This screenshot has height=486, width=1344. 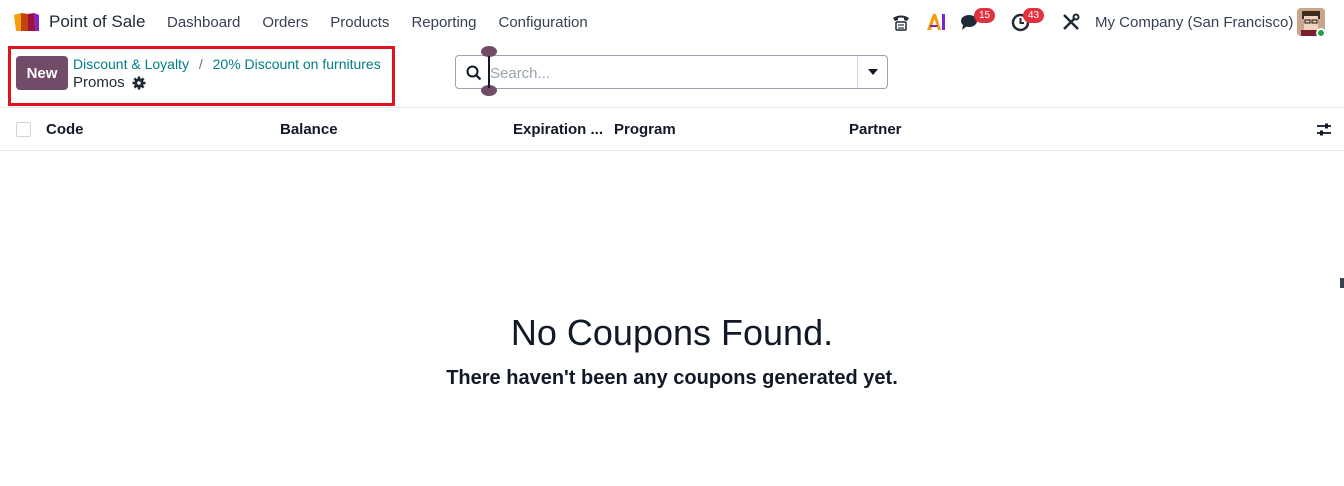 What do you see at coordinates (443, 22) in the screenshot?
I see `menu-item-reporting: Reporting` at bounding box center [443, 22].